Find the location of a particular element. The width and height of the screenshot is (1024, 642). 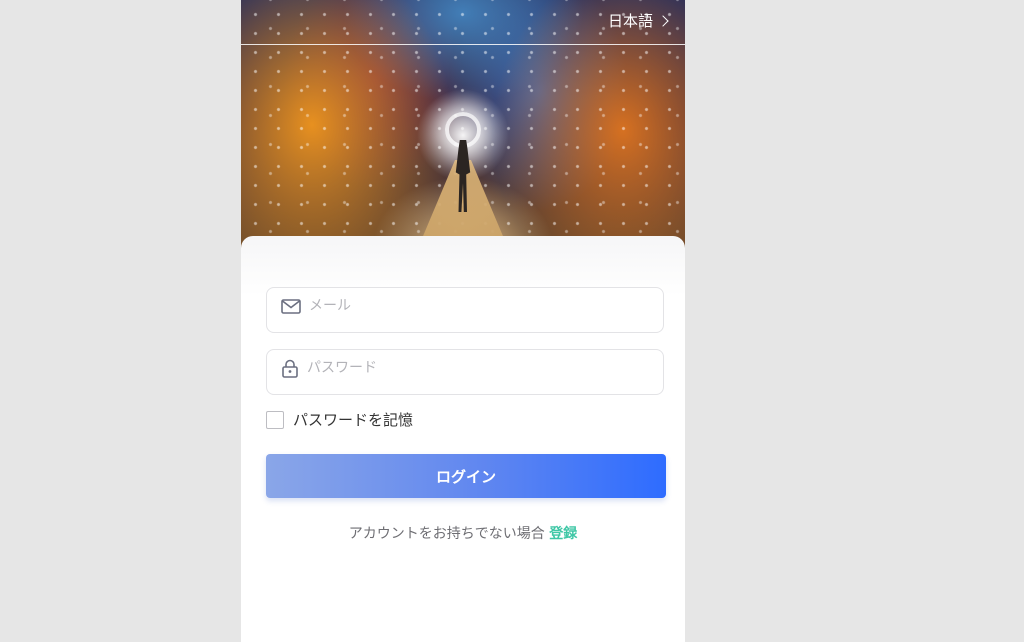

language-selector: 日本語 is located at coordinates (638, 20).